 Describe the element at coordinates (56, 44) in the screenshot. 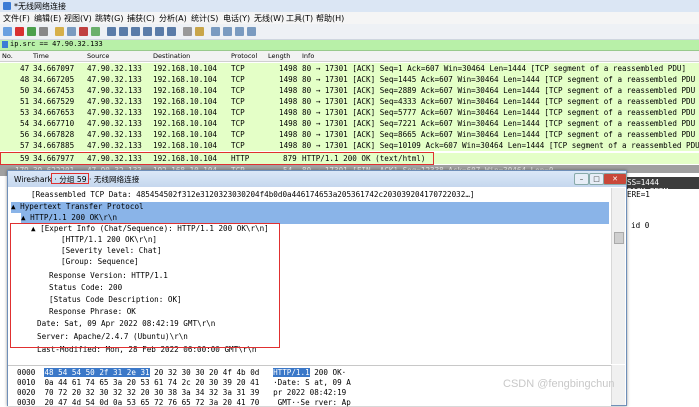

I see `display-filter-input: ip.src == 47.90.32.133` at that location.